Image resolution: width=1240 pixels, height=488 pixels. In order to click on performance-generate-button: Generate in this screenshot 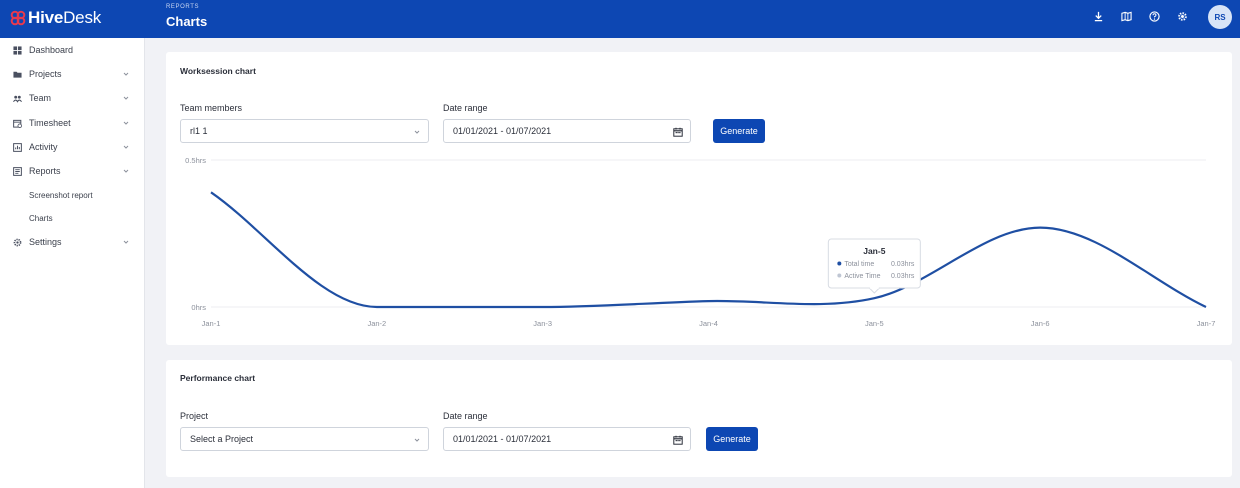, I will do `click(732, 439)`.